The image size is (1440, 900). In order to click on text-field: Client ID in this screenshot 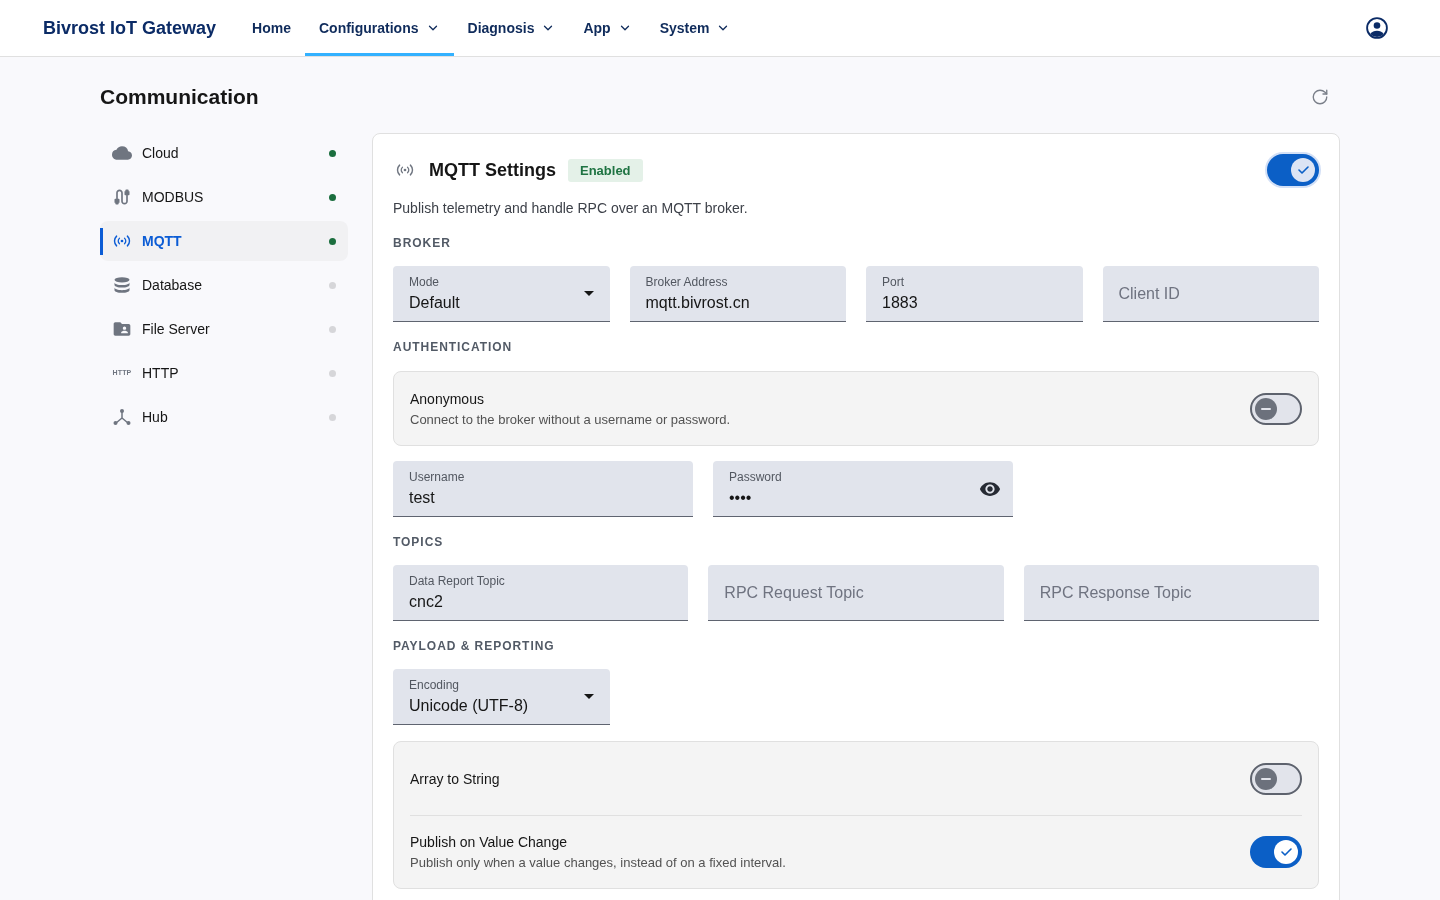, I will do `click(1210, 294)`.